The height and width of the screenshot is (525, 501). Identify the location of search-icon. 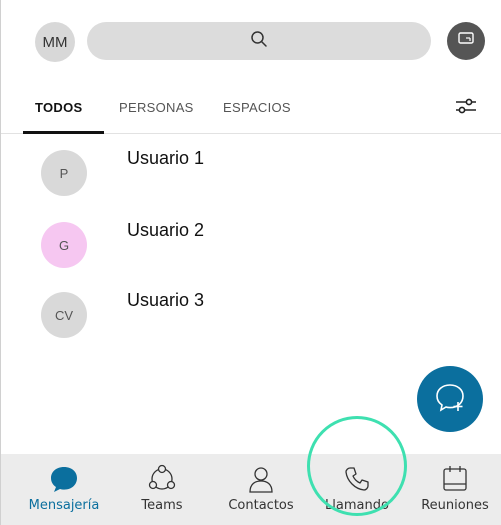
(259, 41).